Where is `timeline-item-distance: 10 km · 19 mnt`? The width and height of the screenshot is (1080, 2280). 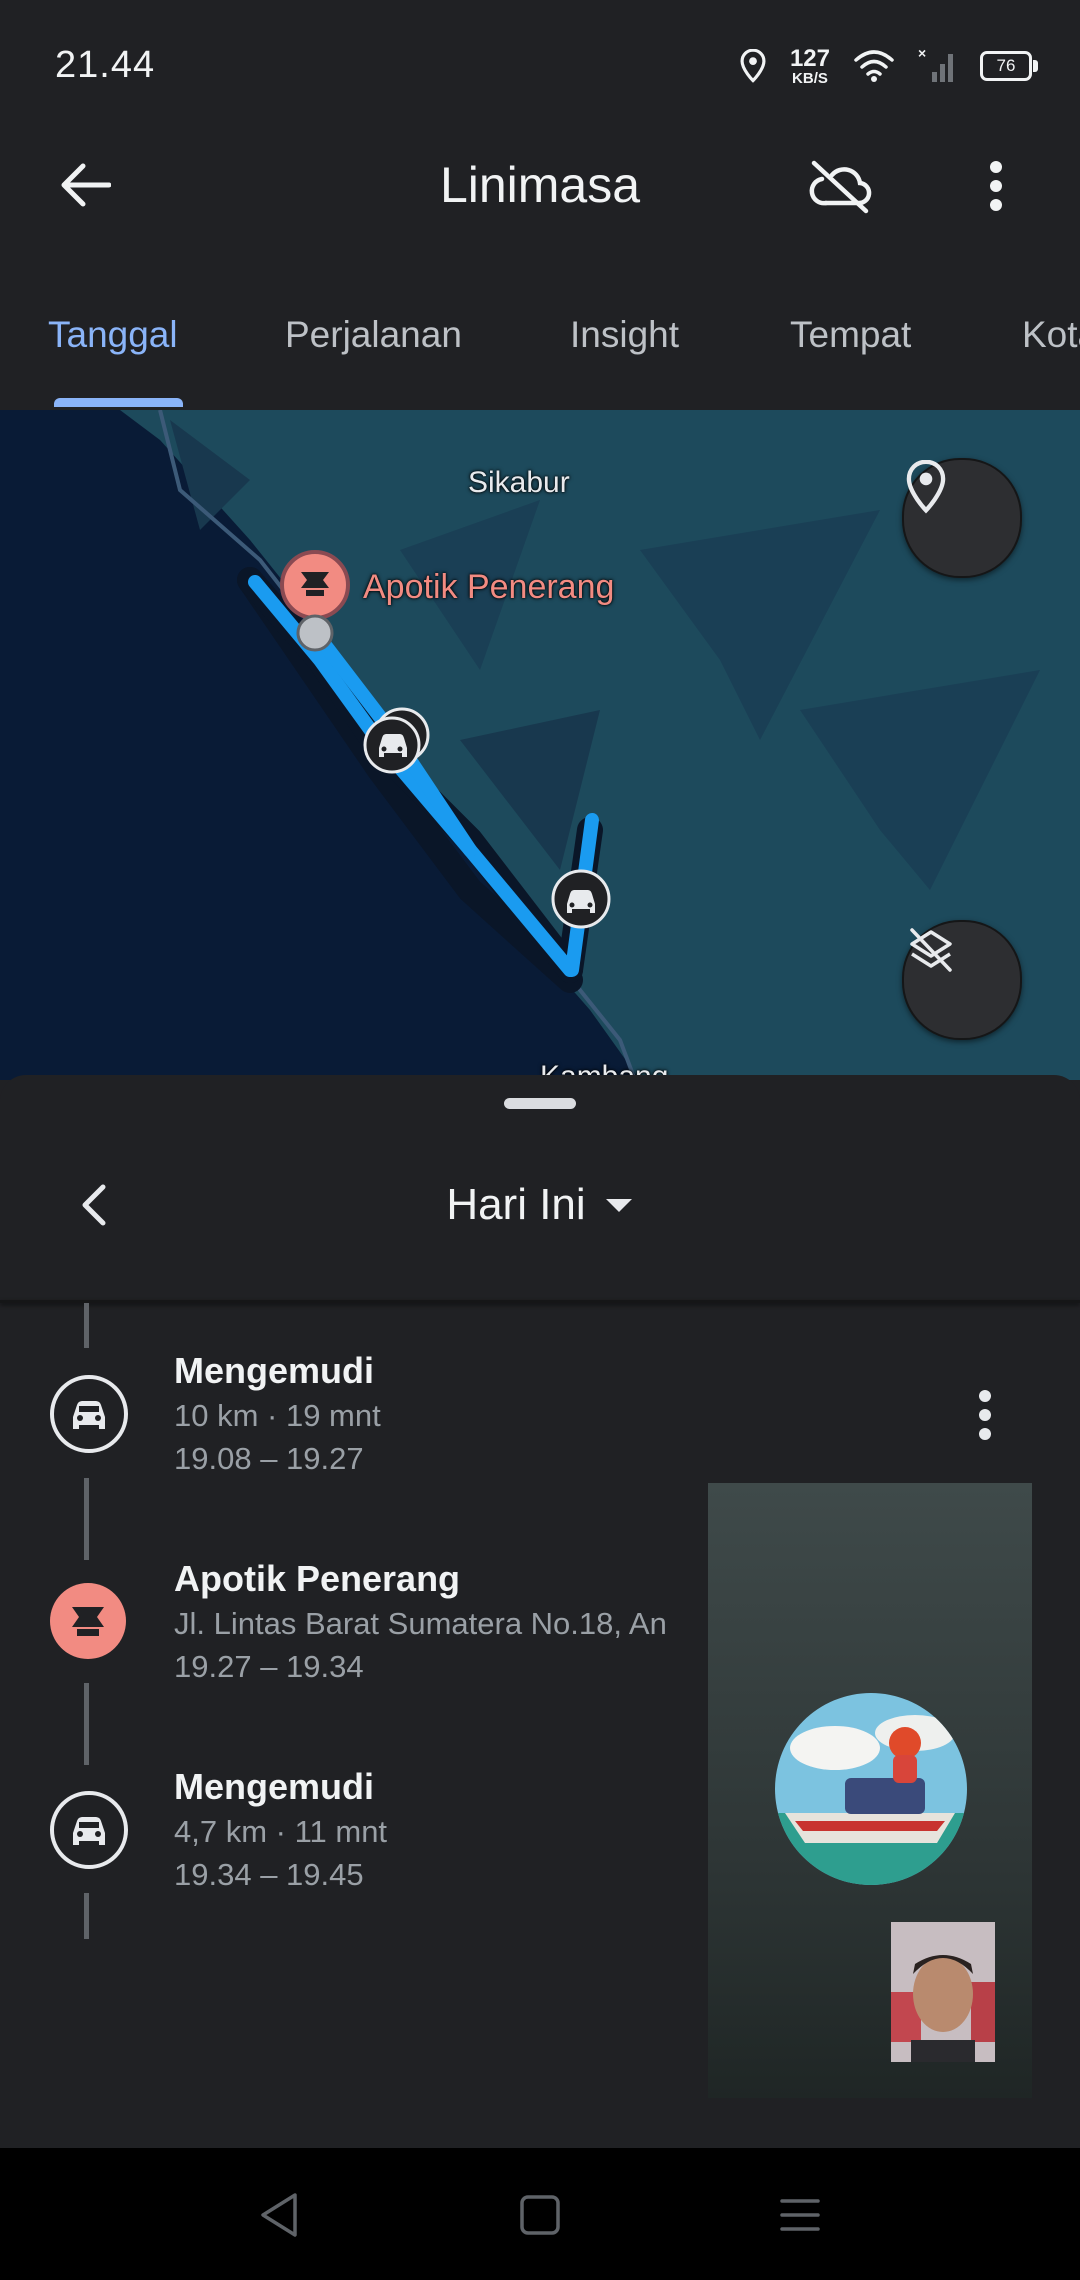
timeline-item-distance: 10 km · 19 mnt is located at coordinates (277, 1415).